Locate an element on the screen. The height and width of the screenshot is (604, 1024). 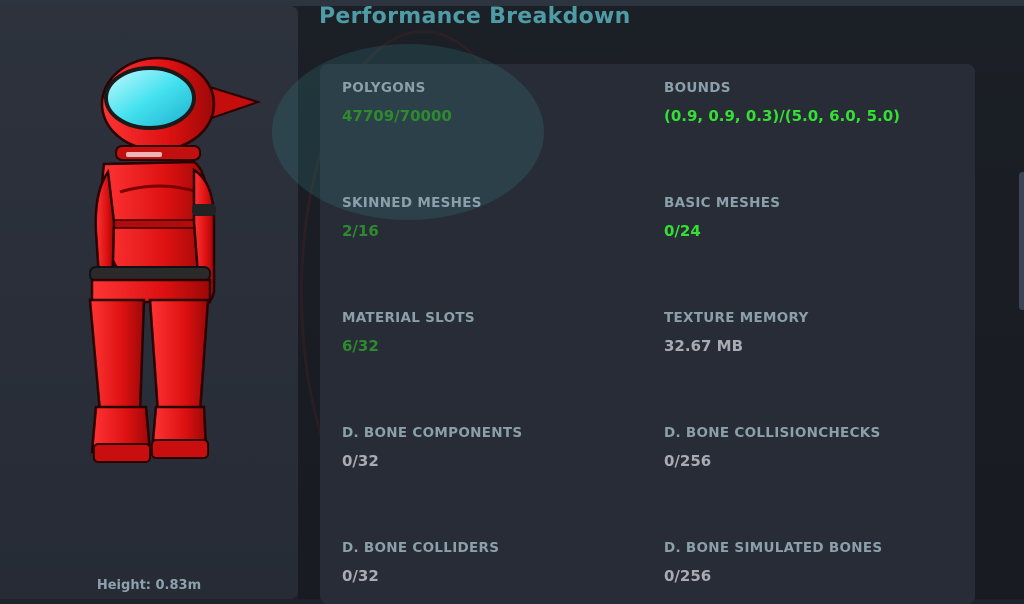
stat-polygons: POLYGONS 47709/70000 is located at coordinates (397, 102).